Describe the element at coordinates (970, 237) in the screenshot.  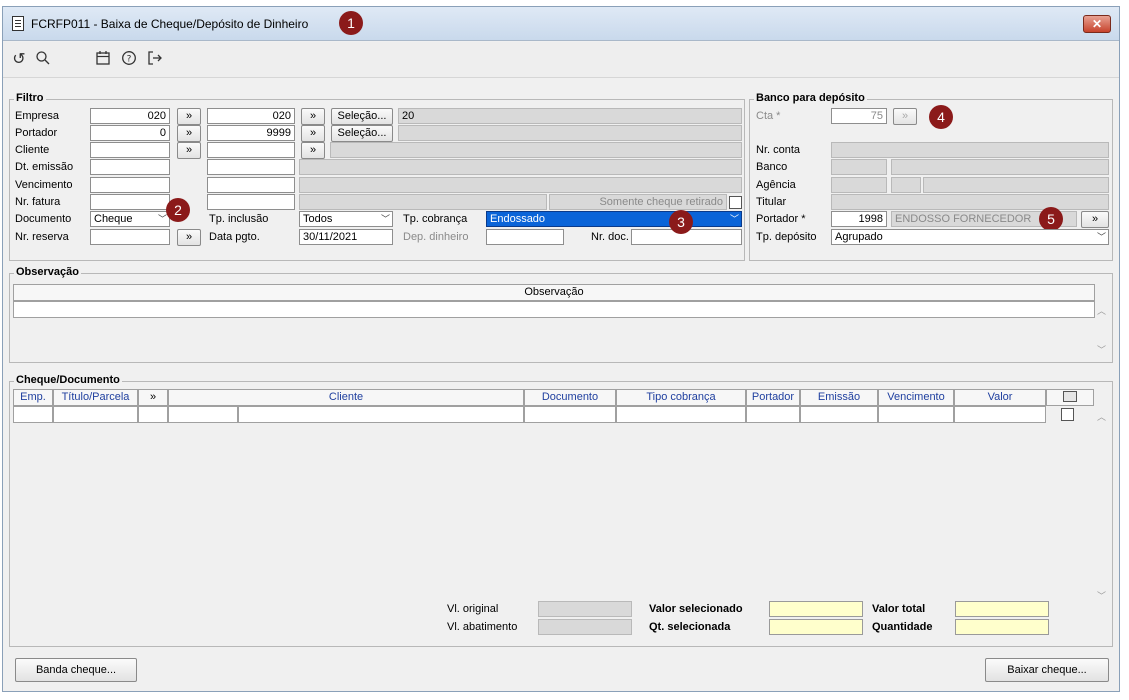
I see `tp-deposito-select: Agrupado ﹀` at that location.